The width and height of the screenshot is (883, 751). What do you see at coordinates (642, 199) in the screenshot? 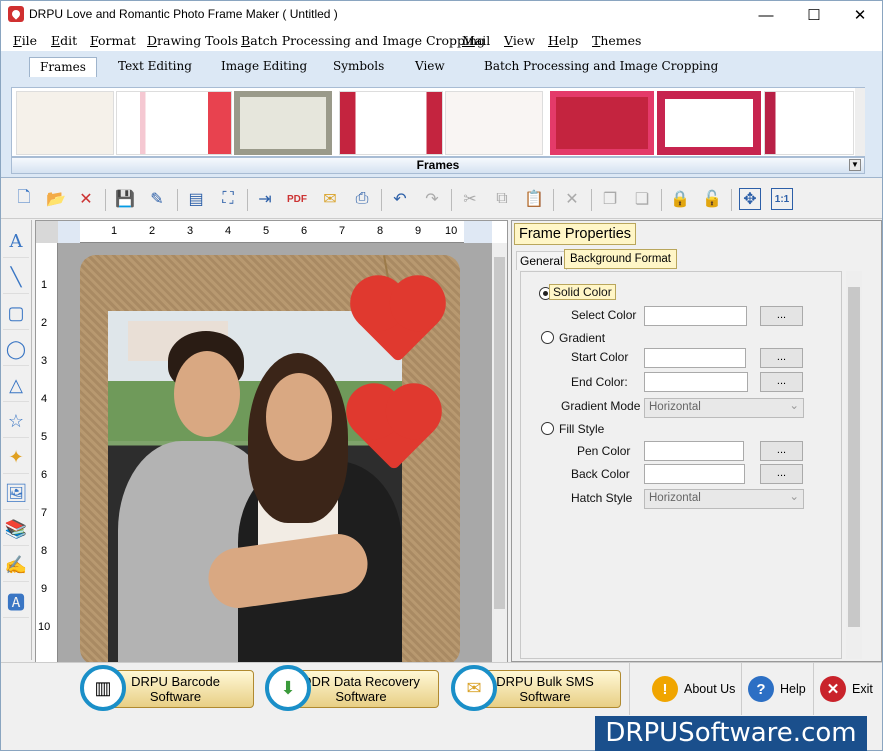
I see `send-back-icon: ❏` at bounding box center [642, 199].